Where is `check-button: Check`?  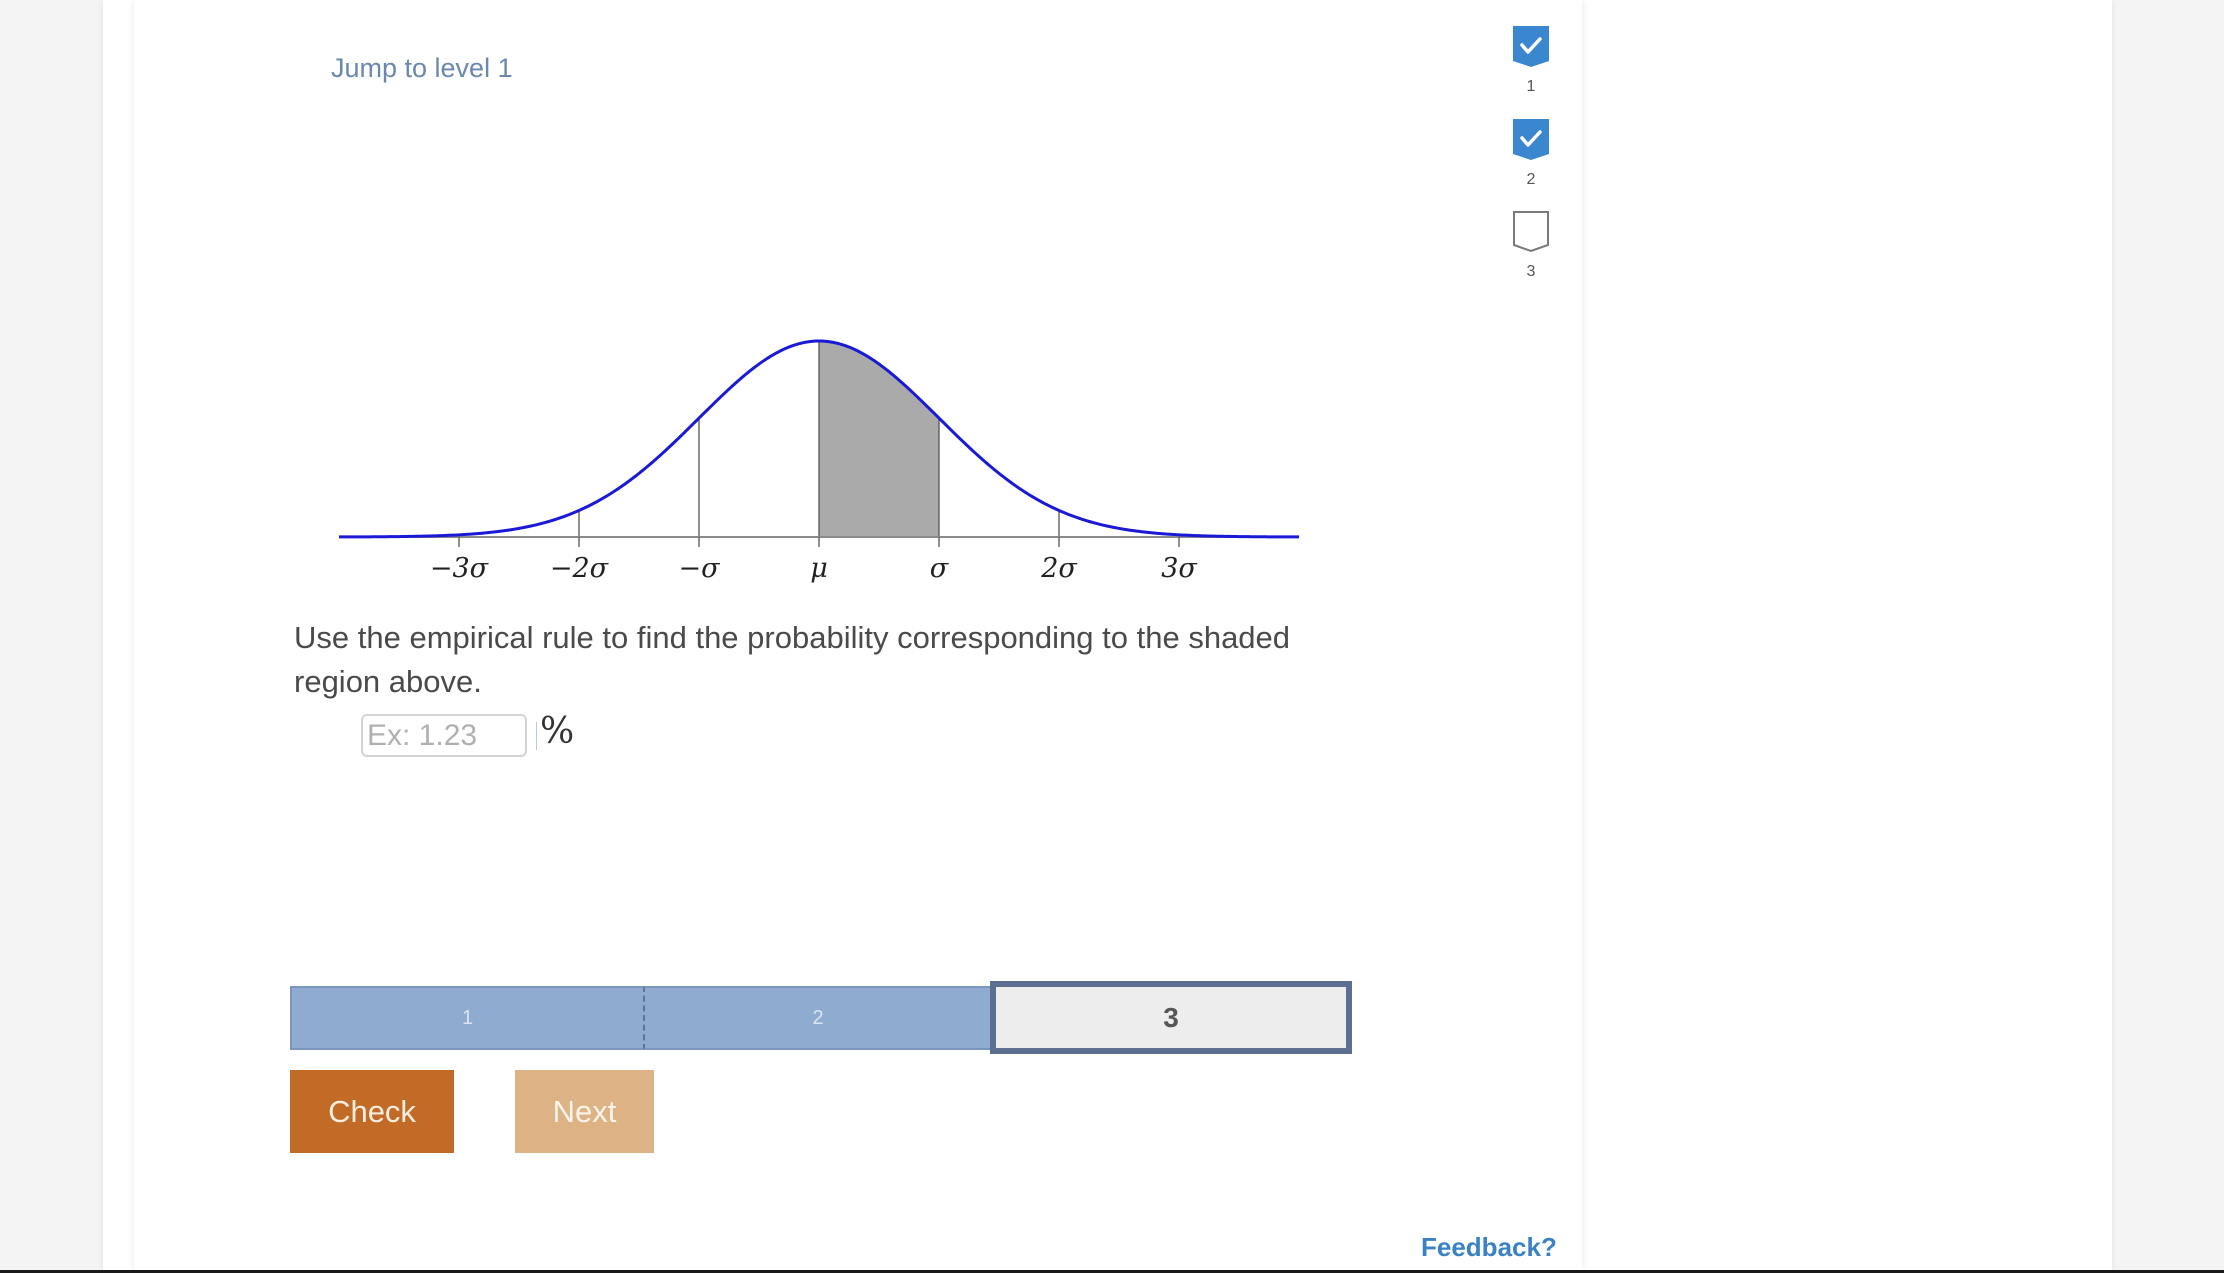 check-button: Check is located at coordinates (372, 1111).